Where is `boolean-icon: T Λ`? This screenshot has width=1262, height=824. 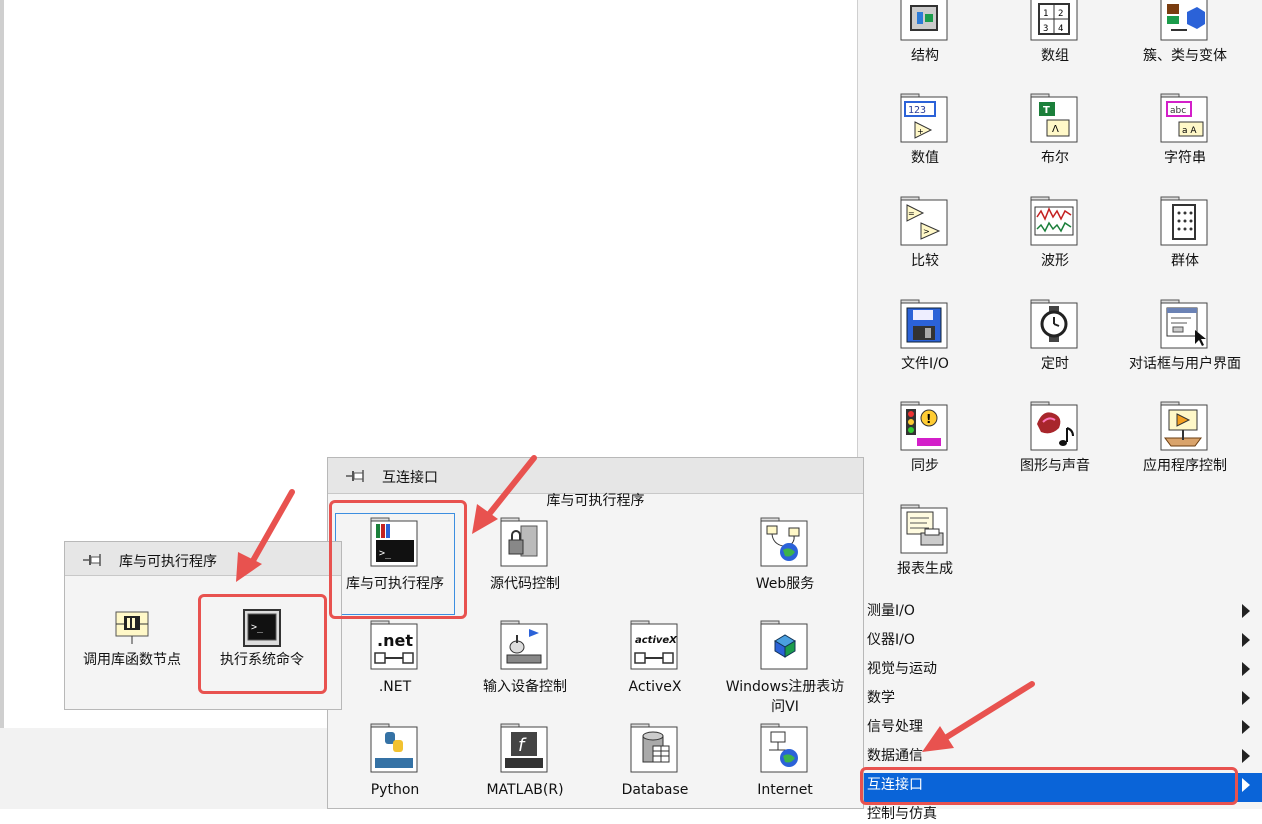
boolean-icon: T Λ is located at coordinates (1055, 118).